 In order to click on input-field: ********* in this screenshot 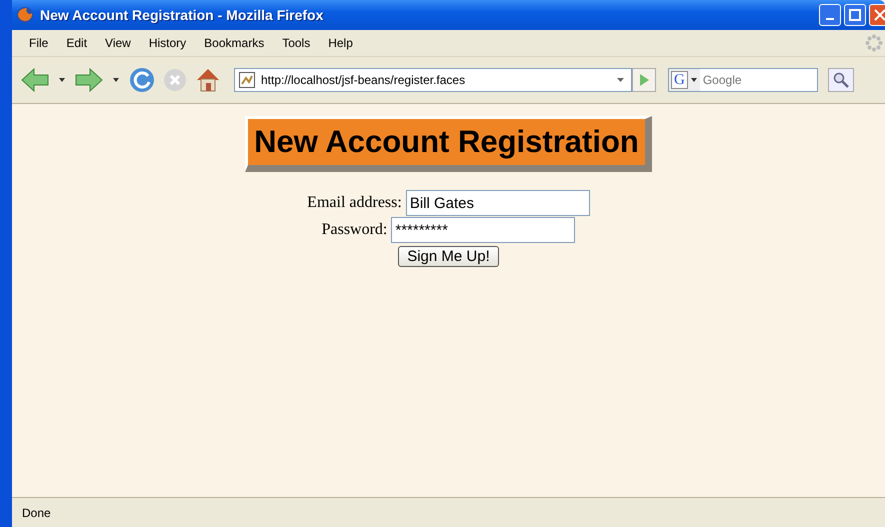, I will do `click(483, 230)`.